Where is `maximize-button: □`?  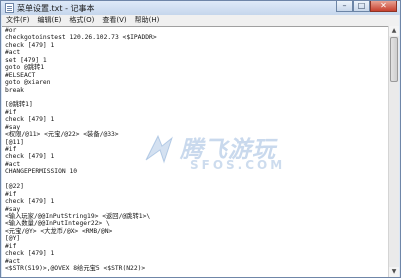 maximize-button: □ is located at coordinates (361, 6).